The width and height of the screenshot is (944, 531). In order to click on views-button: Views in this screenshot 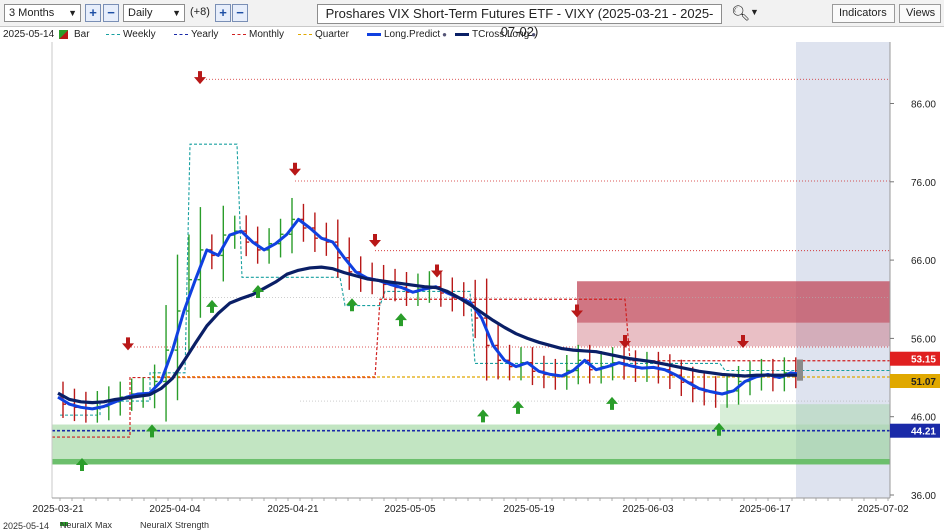, I will do `click(920, 13)`.